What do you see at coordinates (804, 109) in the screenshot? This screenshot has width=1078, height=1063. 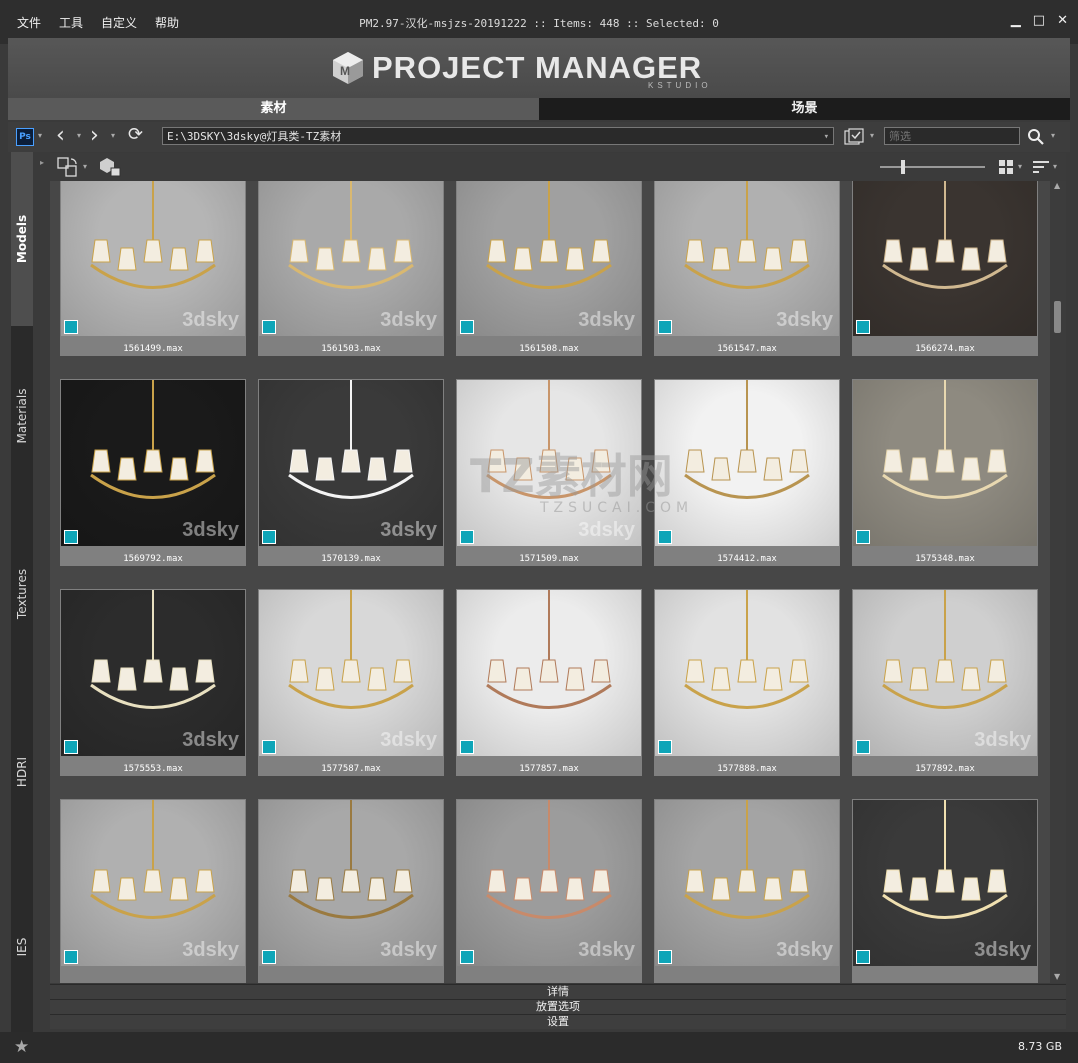 I see `tab-scenes: 场景` at bounding box center [804, 109].